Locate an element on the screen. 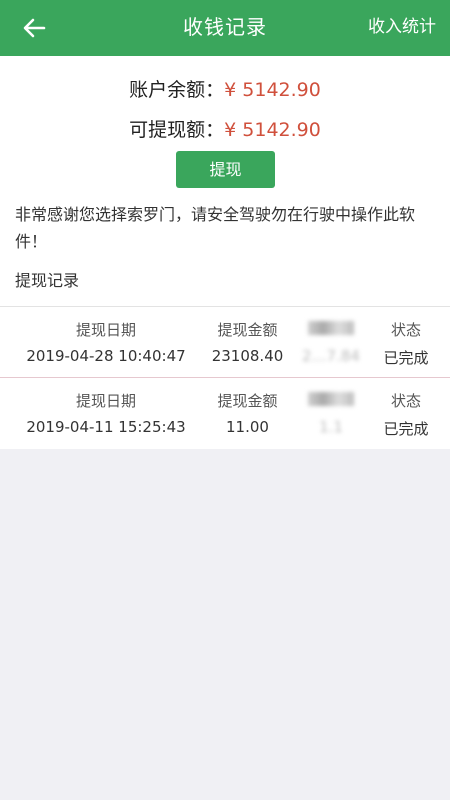 This screenshot has height=800, width=450. record-blurred-value: 1.1 is located at coordinates (331, 427).